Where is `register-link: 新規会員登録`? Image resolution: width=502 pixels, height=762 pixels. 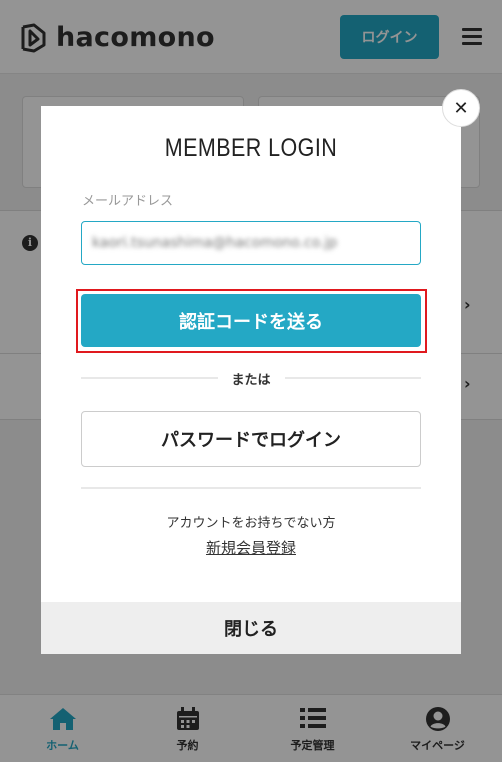 register-link: 新規会員登録 is located at coordinates (251, 548).